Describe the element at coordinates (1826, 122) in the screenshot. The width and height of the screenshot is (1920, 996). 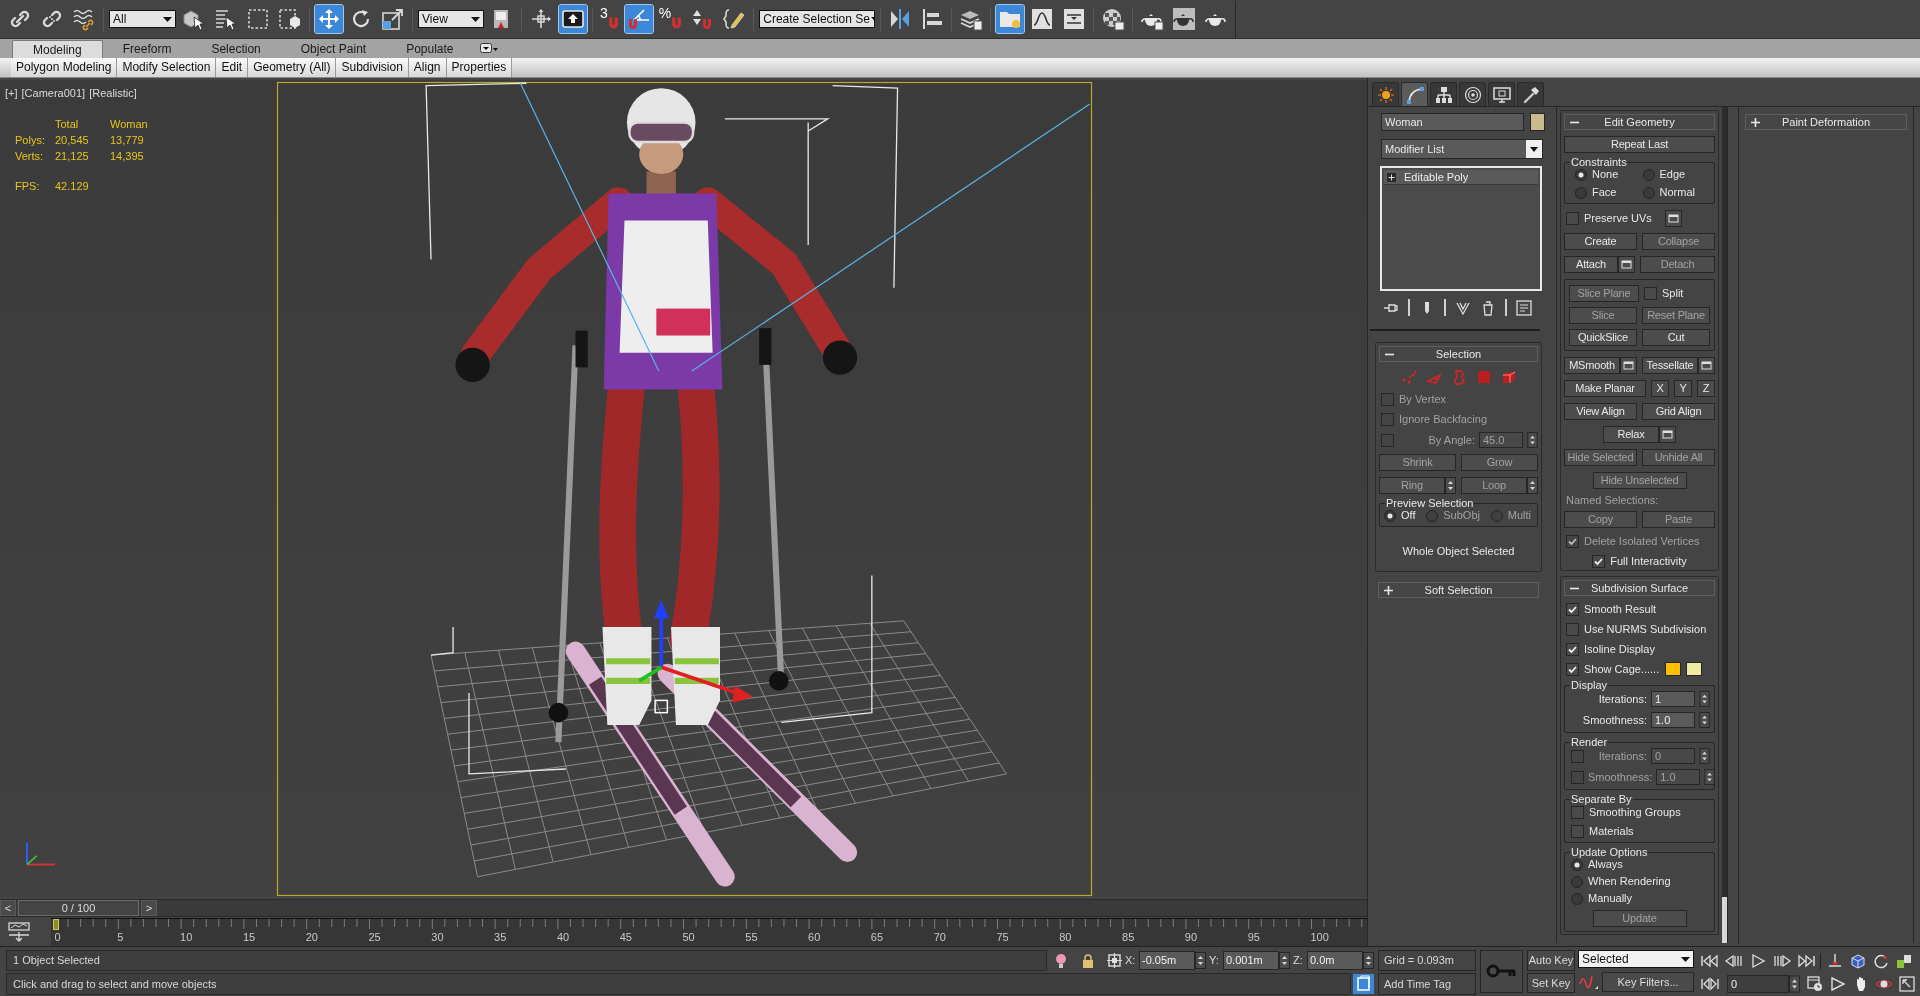
I see `rollout-header: Paint Deformation` at that location.